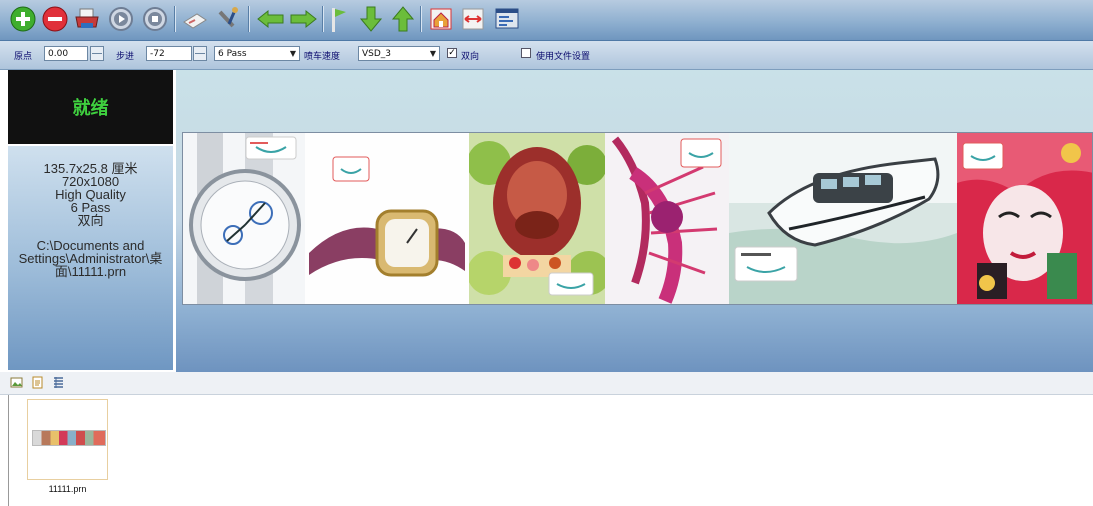 Image resolution: width=1093 pixels, height=506 pixels. I want to click on add-icon, so click(23, 19).